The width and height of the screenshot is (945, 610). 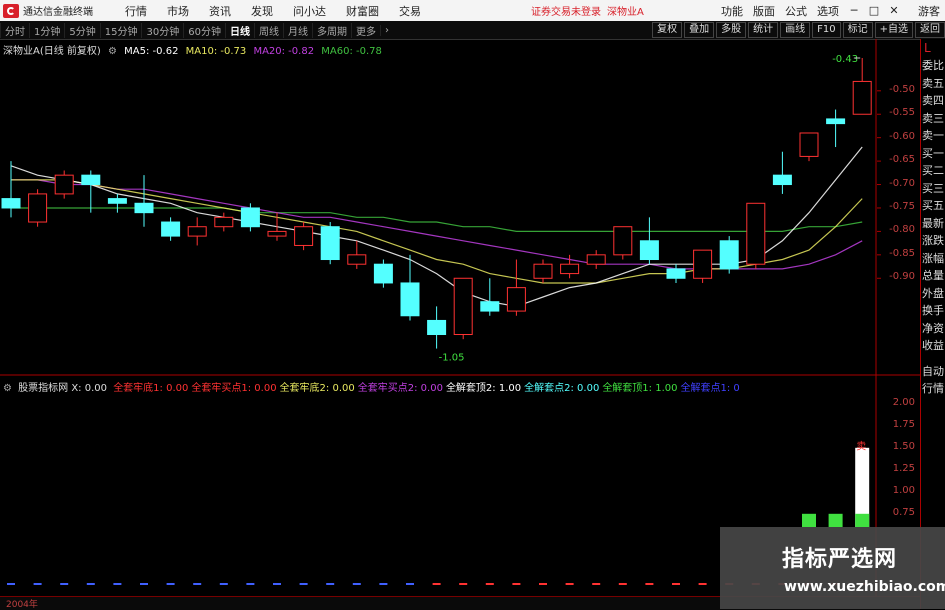 What do you see at coordinates (7, 388) in the screenshot?
I see `indicator-settings-icon: ⚙` at bounding box center [7, 388].